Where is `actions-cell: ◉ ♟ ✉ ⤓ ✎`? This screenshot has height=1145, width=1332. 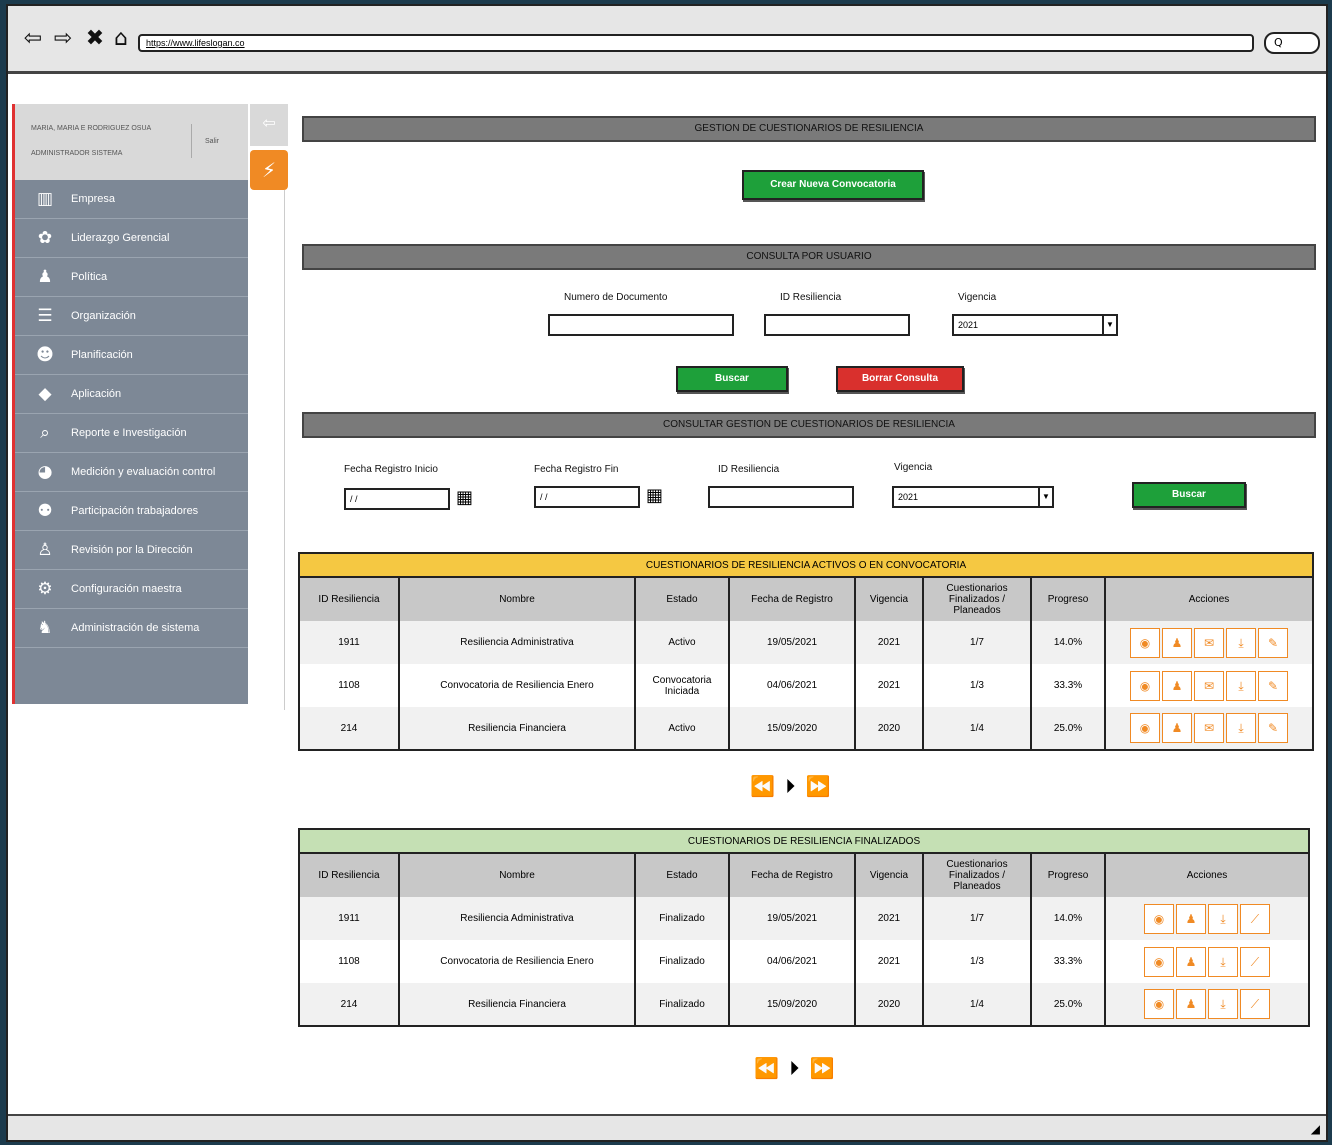 actions-cell: ◉ ♟ ✉ ⤓ ✎ is located at coordinates (1209, 642).